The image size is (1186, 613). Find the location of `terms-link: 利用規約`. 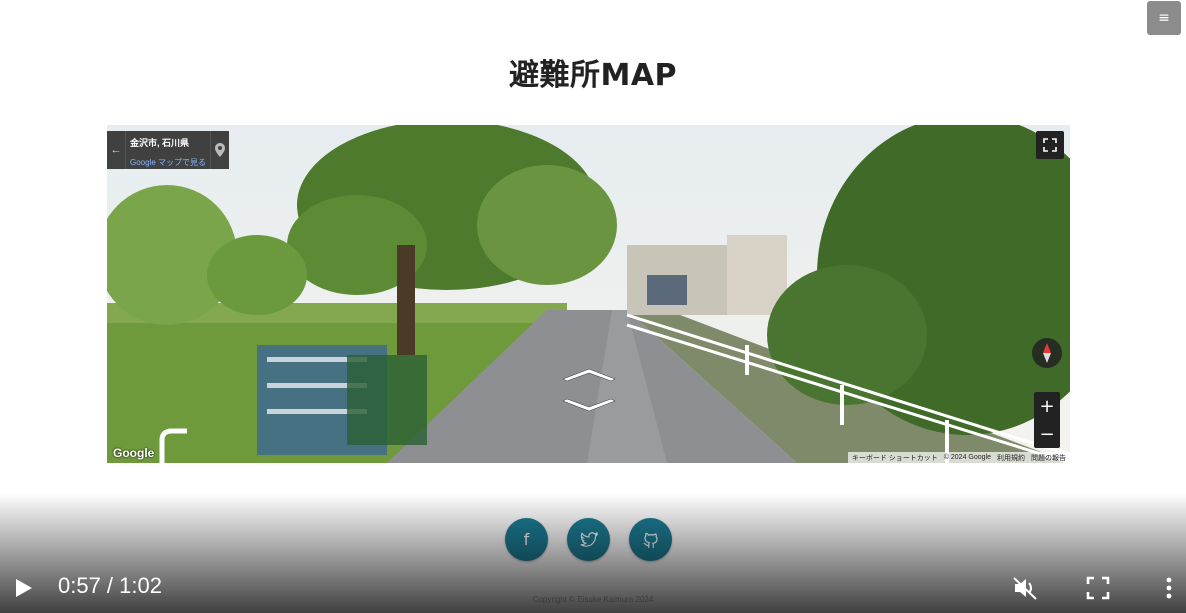

terms-link: 利用規約 is located at coordinates (1011, 458).